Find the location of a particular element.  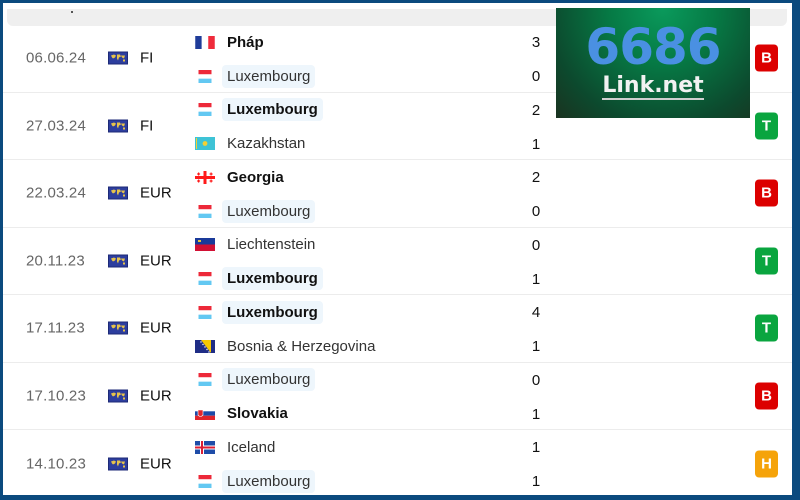

away-team: Slovakia is located at coordinates (244, 414).